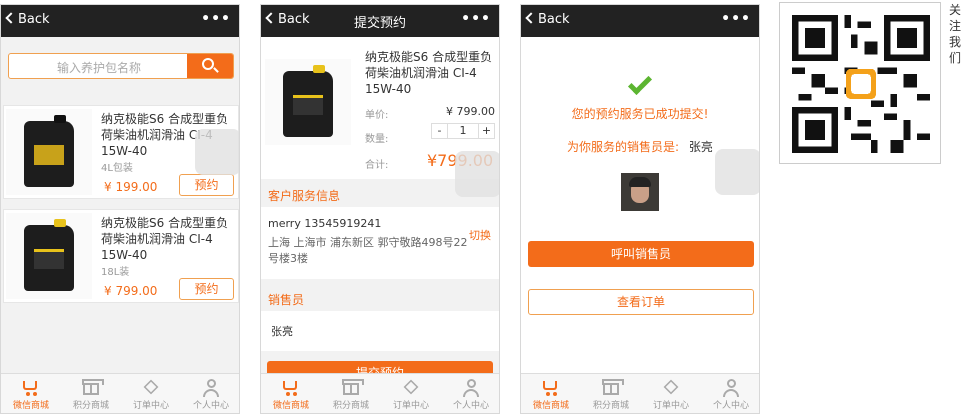 This screenshot has width=965, height=414. I want to click on quantity-label: 数量:, so click(377, 139).